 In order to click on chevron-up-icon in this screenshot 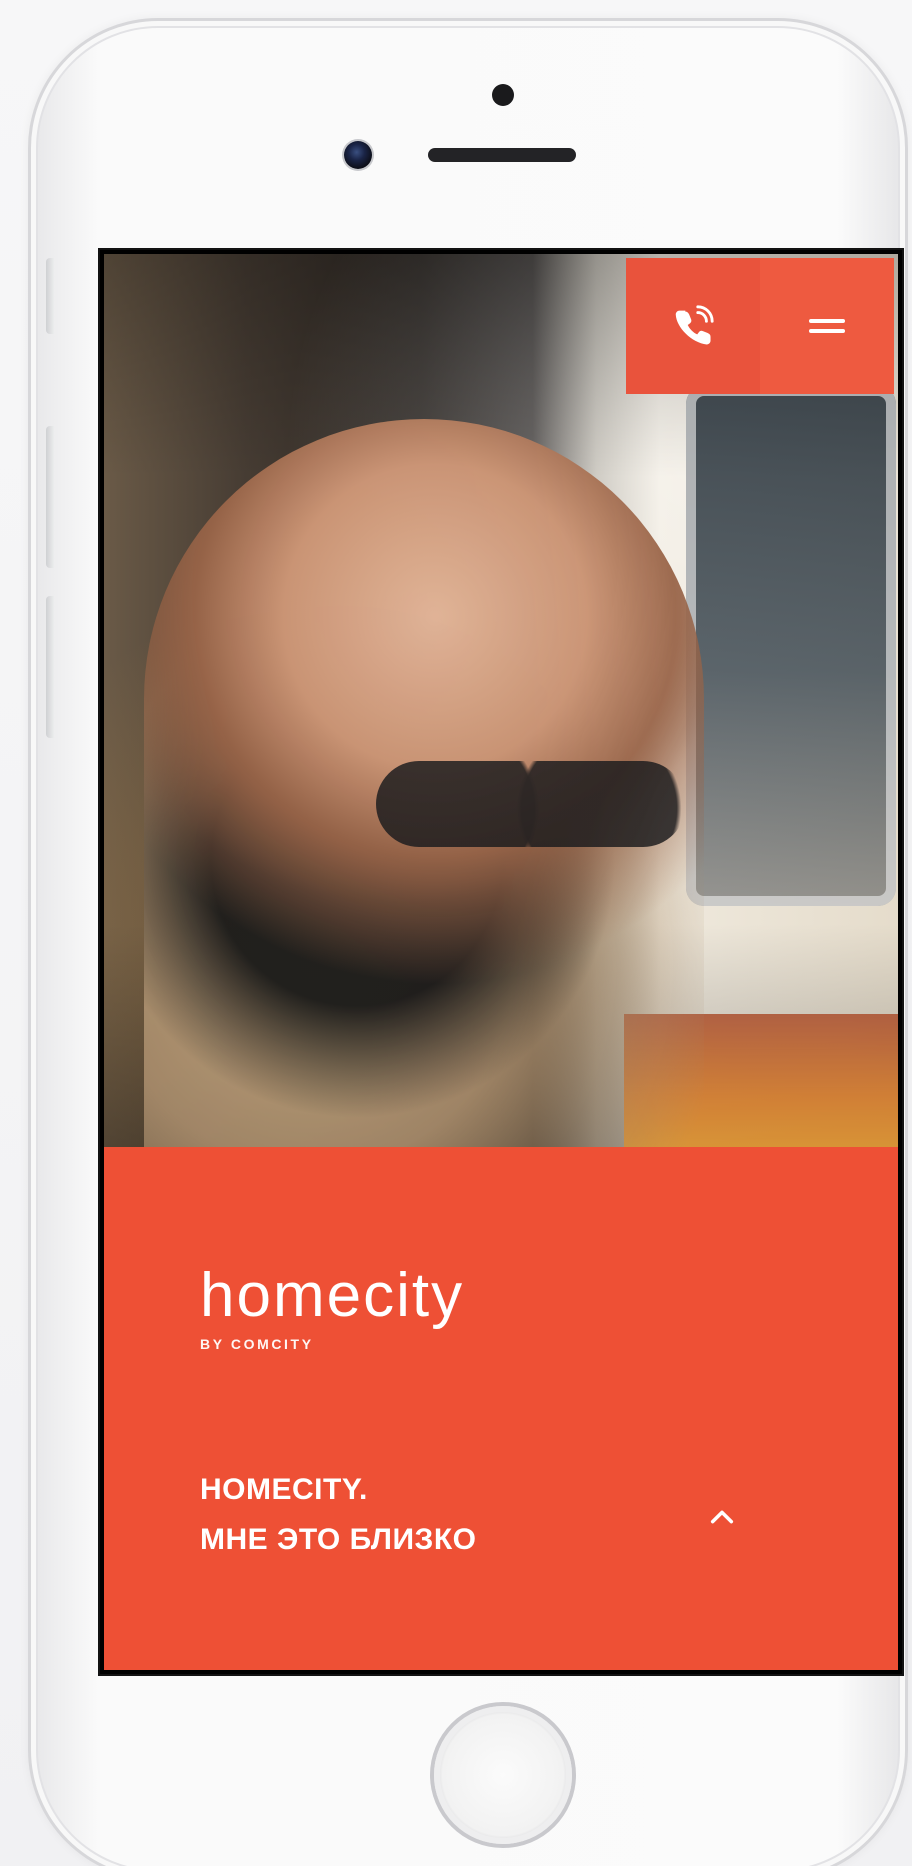, I will do `click(722, 1517)`.